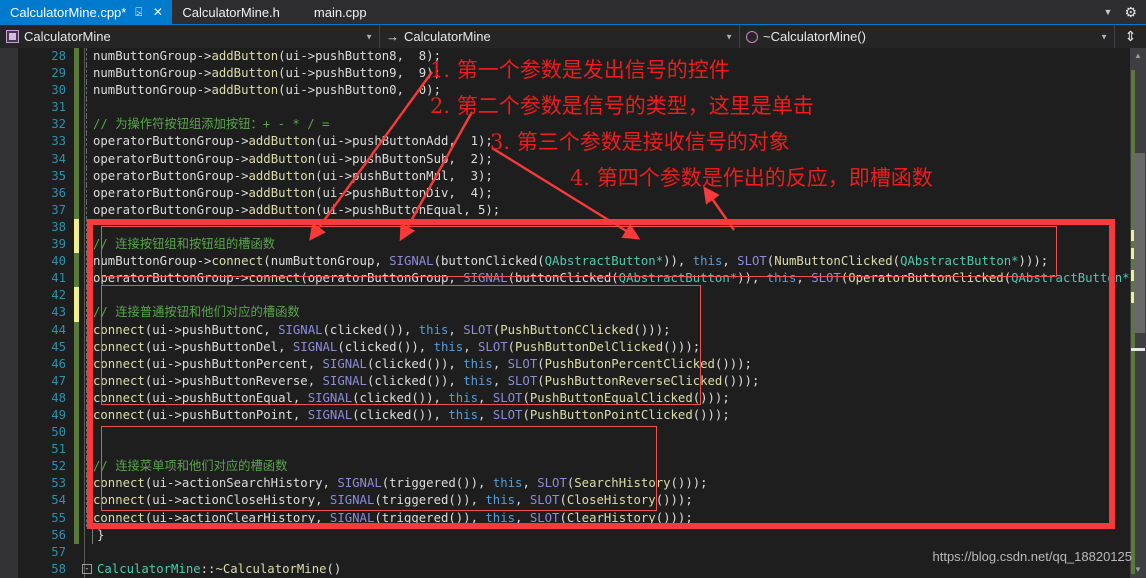 This screenshot has height=578, width=1146. What do you see at coordinates (1139, 243) in the screenshot?
I see `scrollbar-thumb` at bounding box center [1139, 243].